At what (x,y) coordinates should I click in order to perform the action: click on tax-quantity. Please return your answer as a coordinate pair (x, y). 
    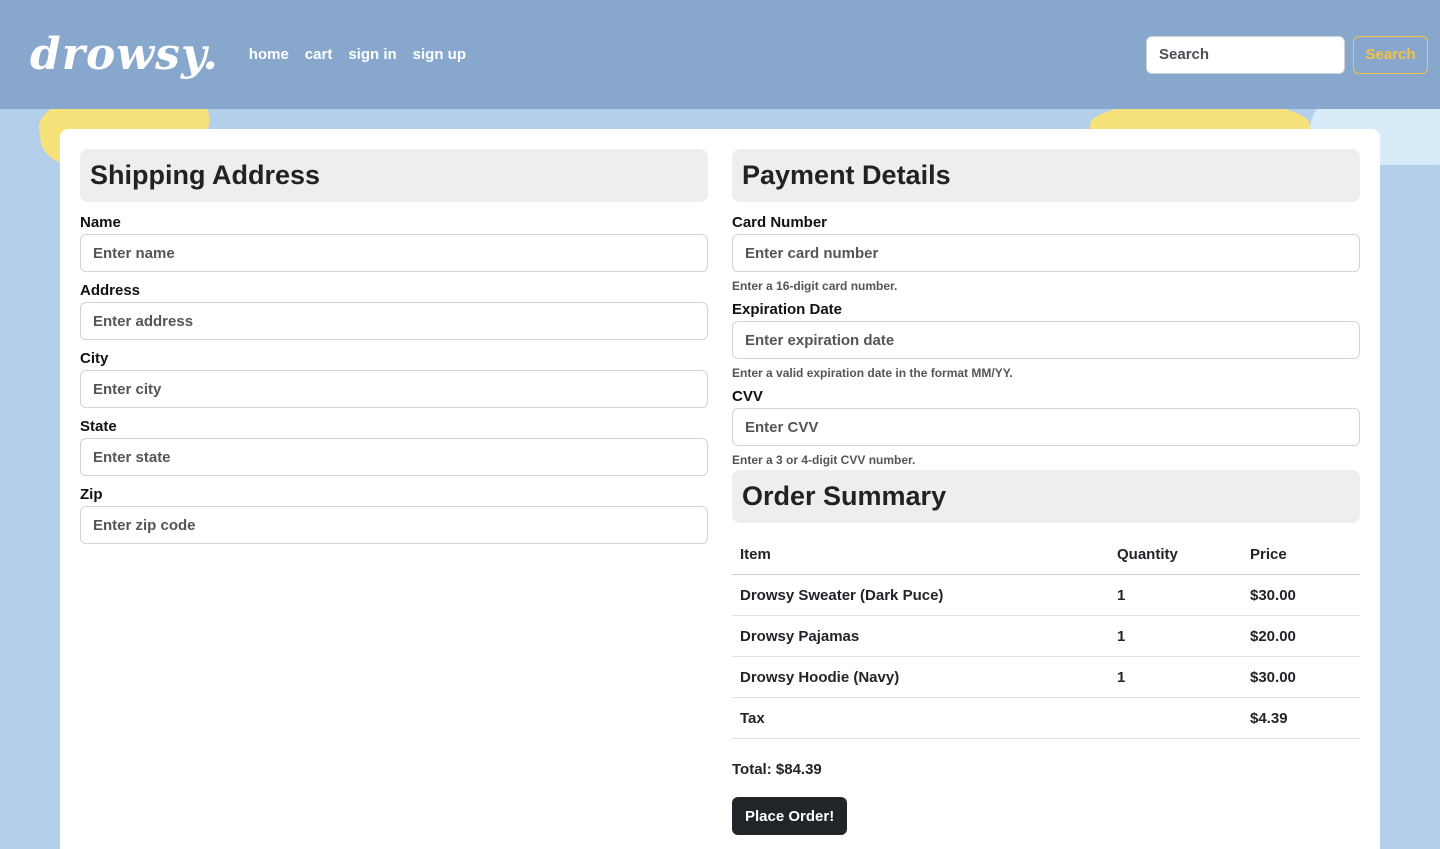
    Looking at the image, I should click on (1175, 718).